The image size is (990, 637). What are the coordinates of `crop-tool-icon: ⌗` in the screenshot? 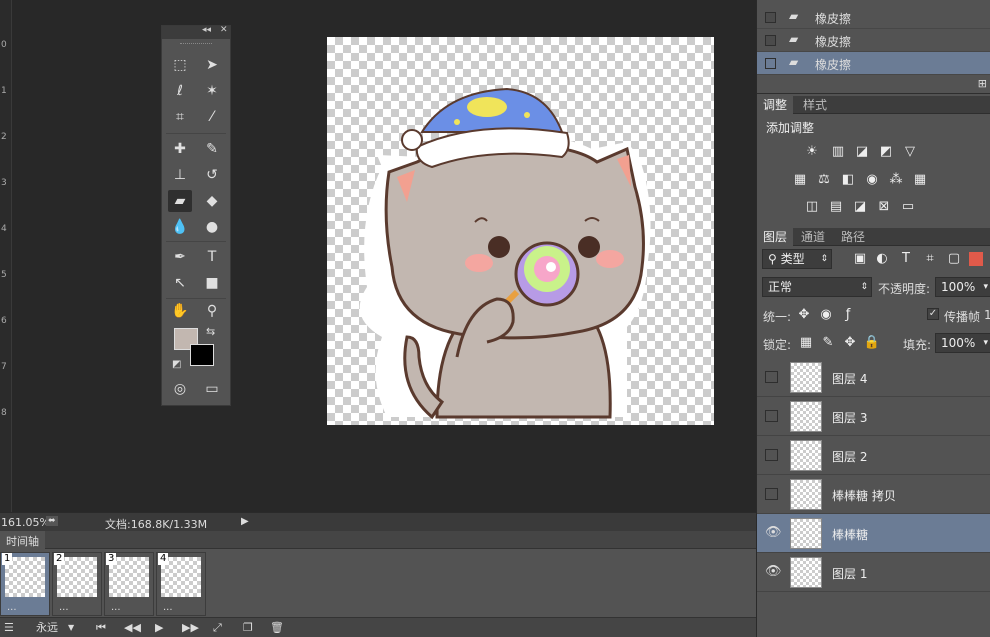 It's located at (180, 117).